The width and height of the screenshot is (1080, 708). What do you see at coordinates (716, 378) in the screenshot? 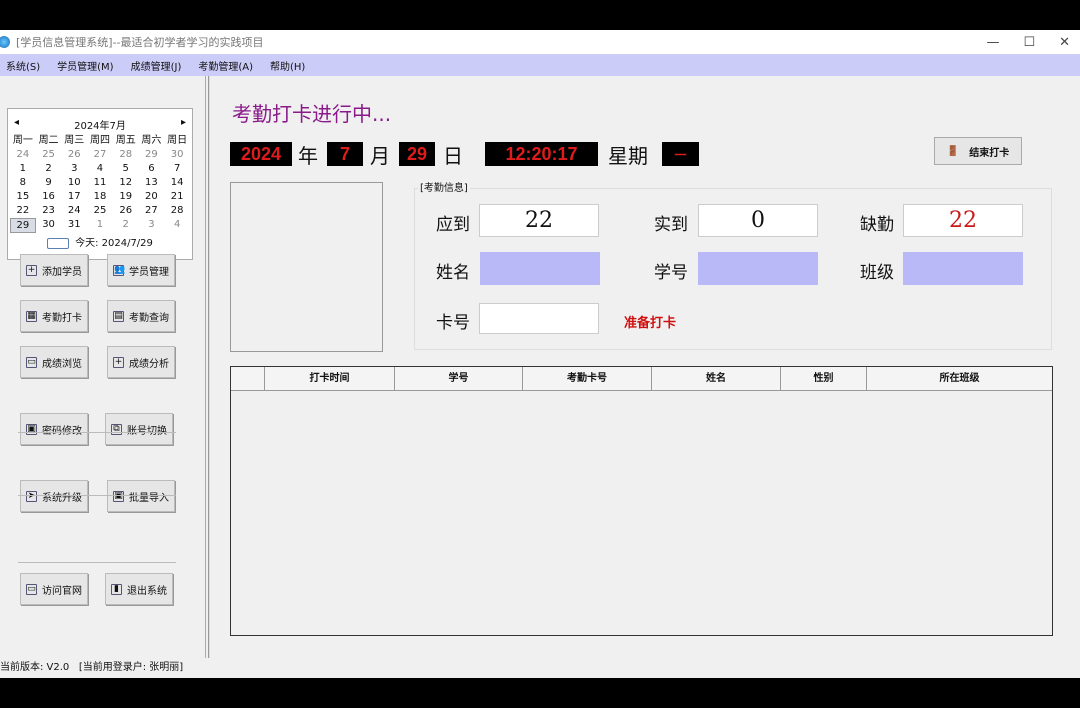
I see `column-header-name: 姓名` at bounding box center [716, 378].